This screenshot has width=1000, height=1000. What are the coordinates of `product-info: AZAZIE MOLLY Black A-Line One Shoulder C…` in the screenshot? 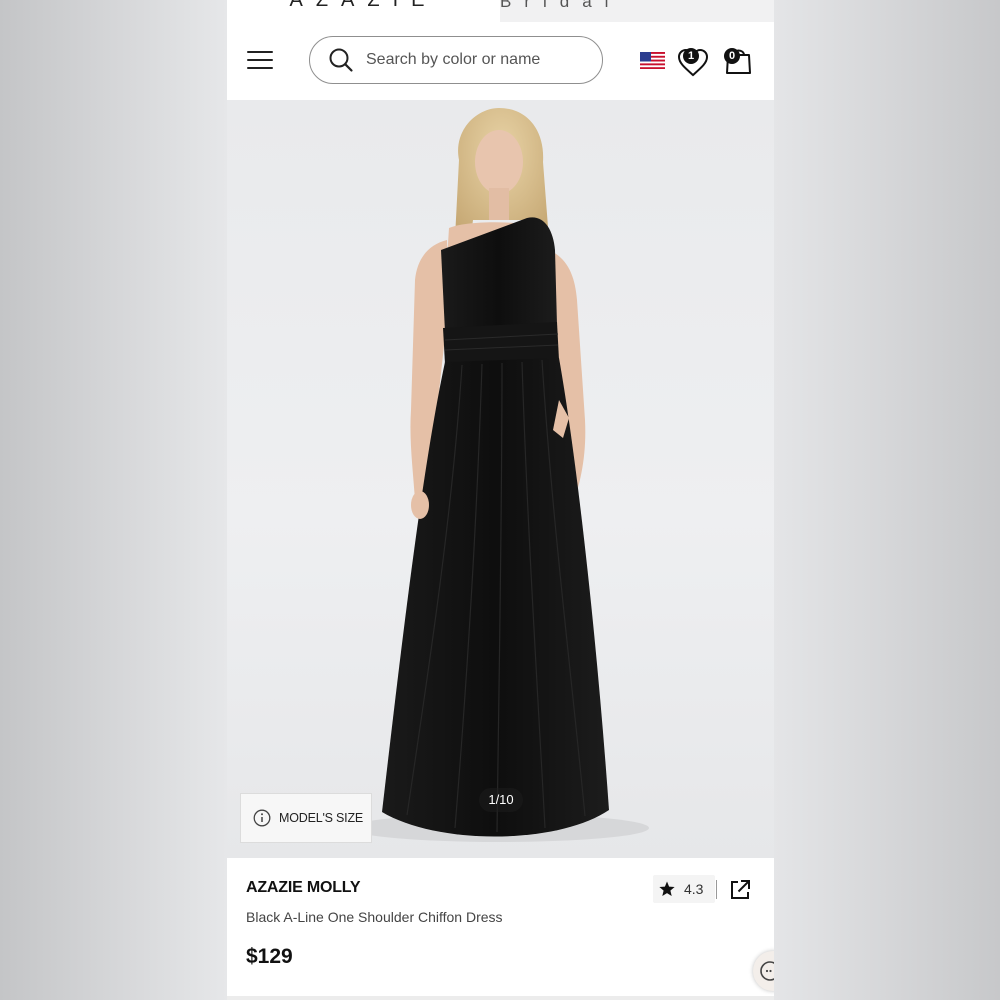 It's located at (500, 929).